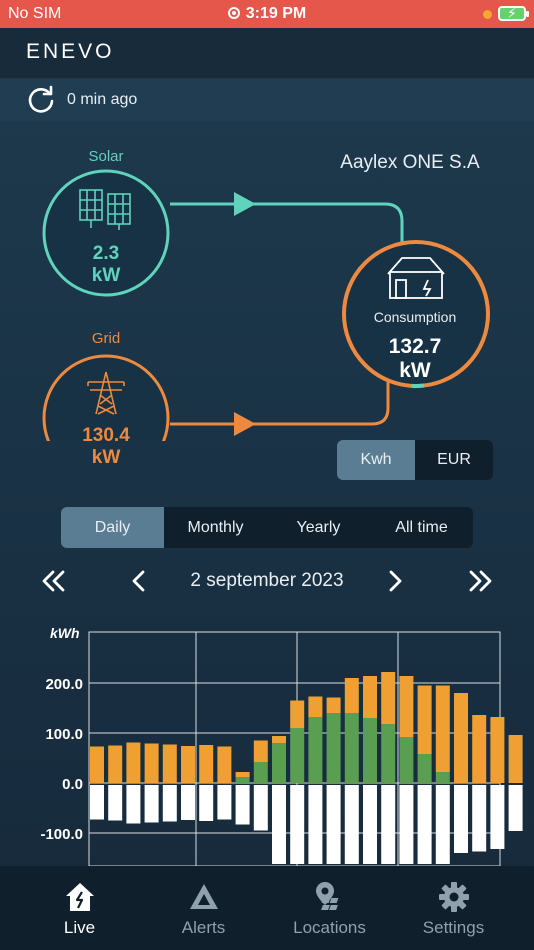 The image size is (534, 950). What do you see at coordinates (376, 460) in the screenshot?
I see `unit-kwh-button: Kwh` at bounding box center [376, 460].